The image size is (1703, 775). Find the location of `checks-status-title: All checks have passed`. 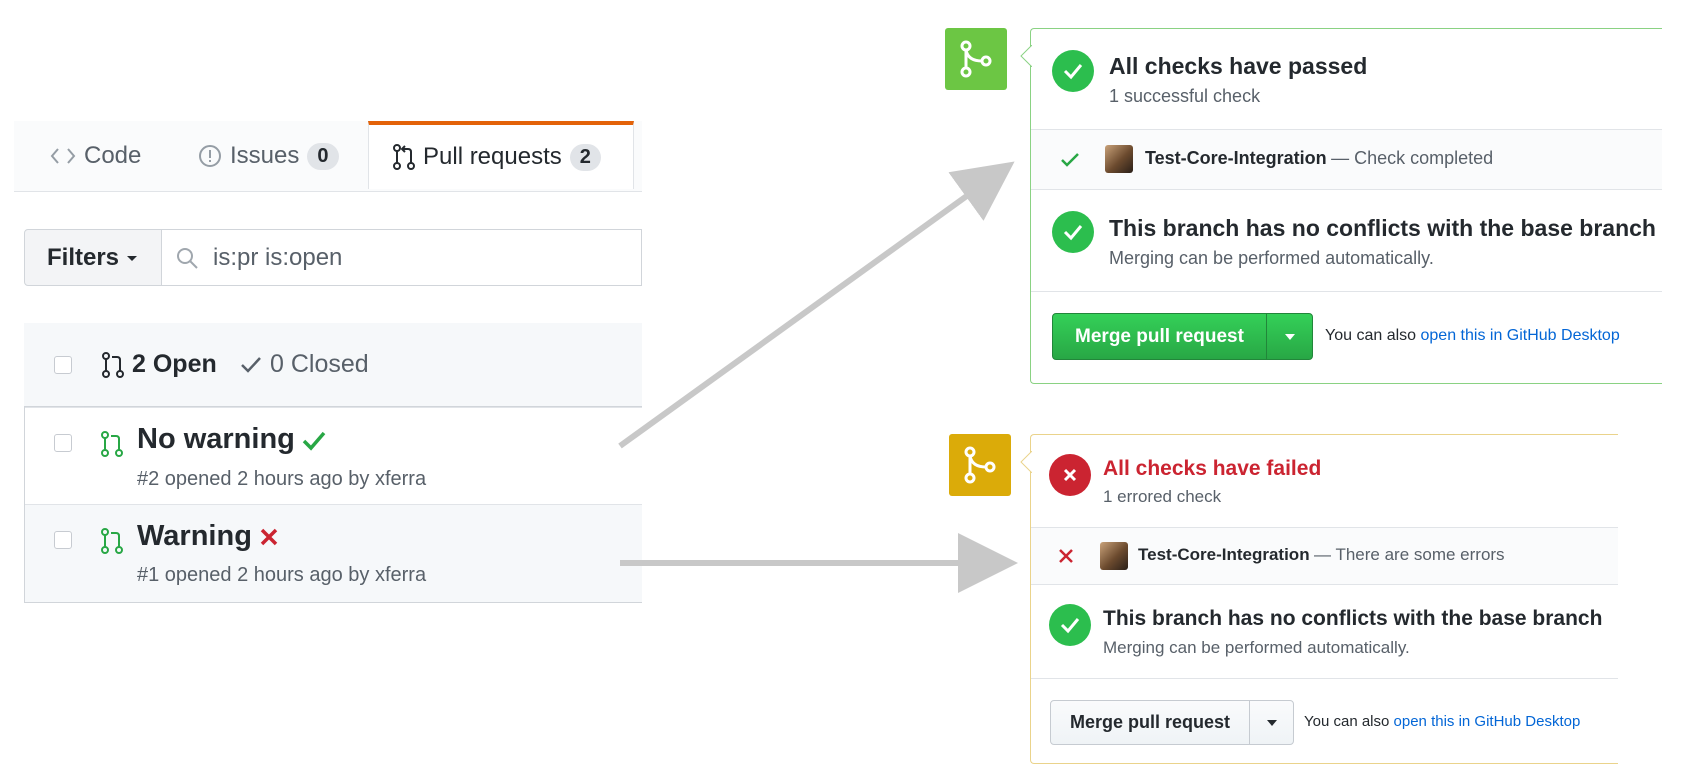

checks-status-title: All checks have passed is located at coordinates (1238, 66).